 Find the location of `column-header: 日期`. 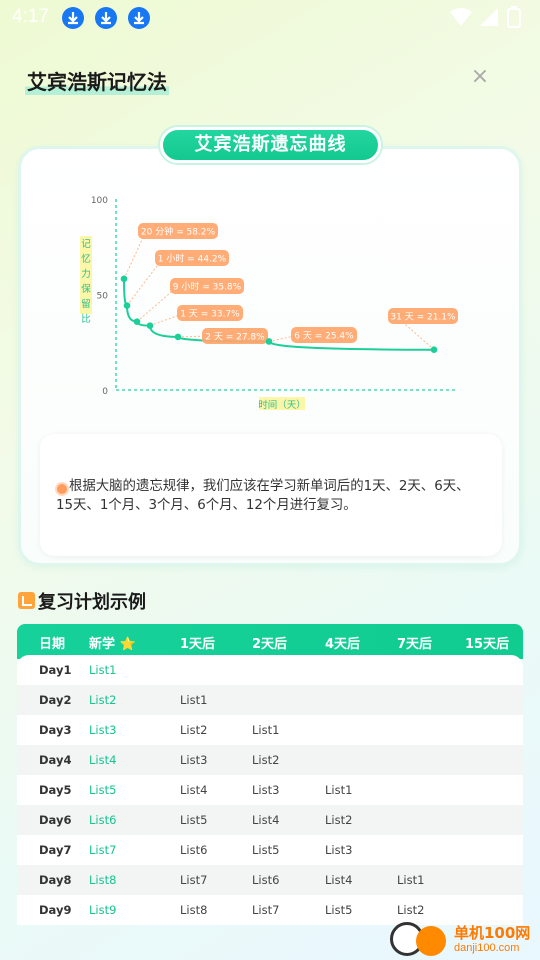

column-header: 日期 is located at coordinates (52, 644).